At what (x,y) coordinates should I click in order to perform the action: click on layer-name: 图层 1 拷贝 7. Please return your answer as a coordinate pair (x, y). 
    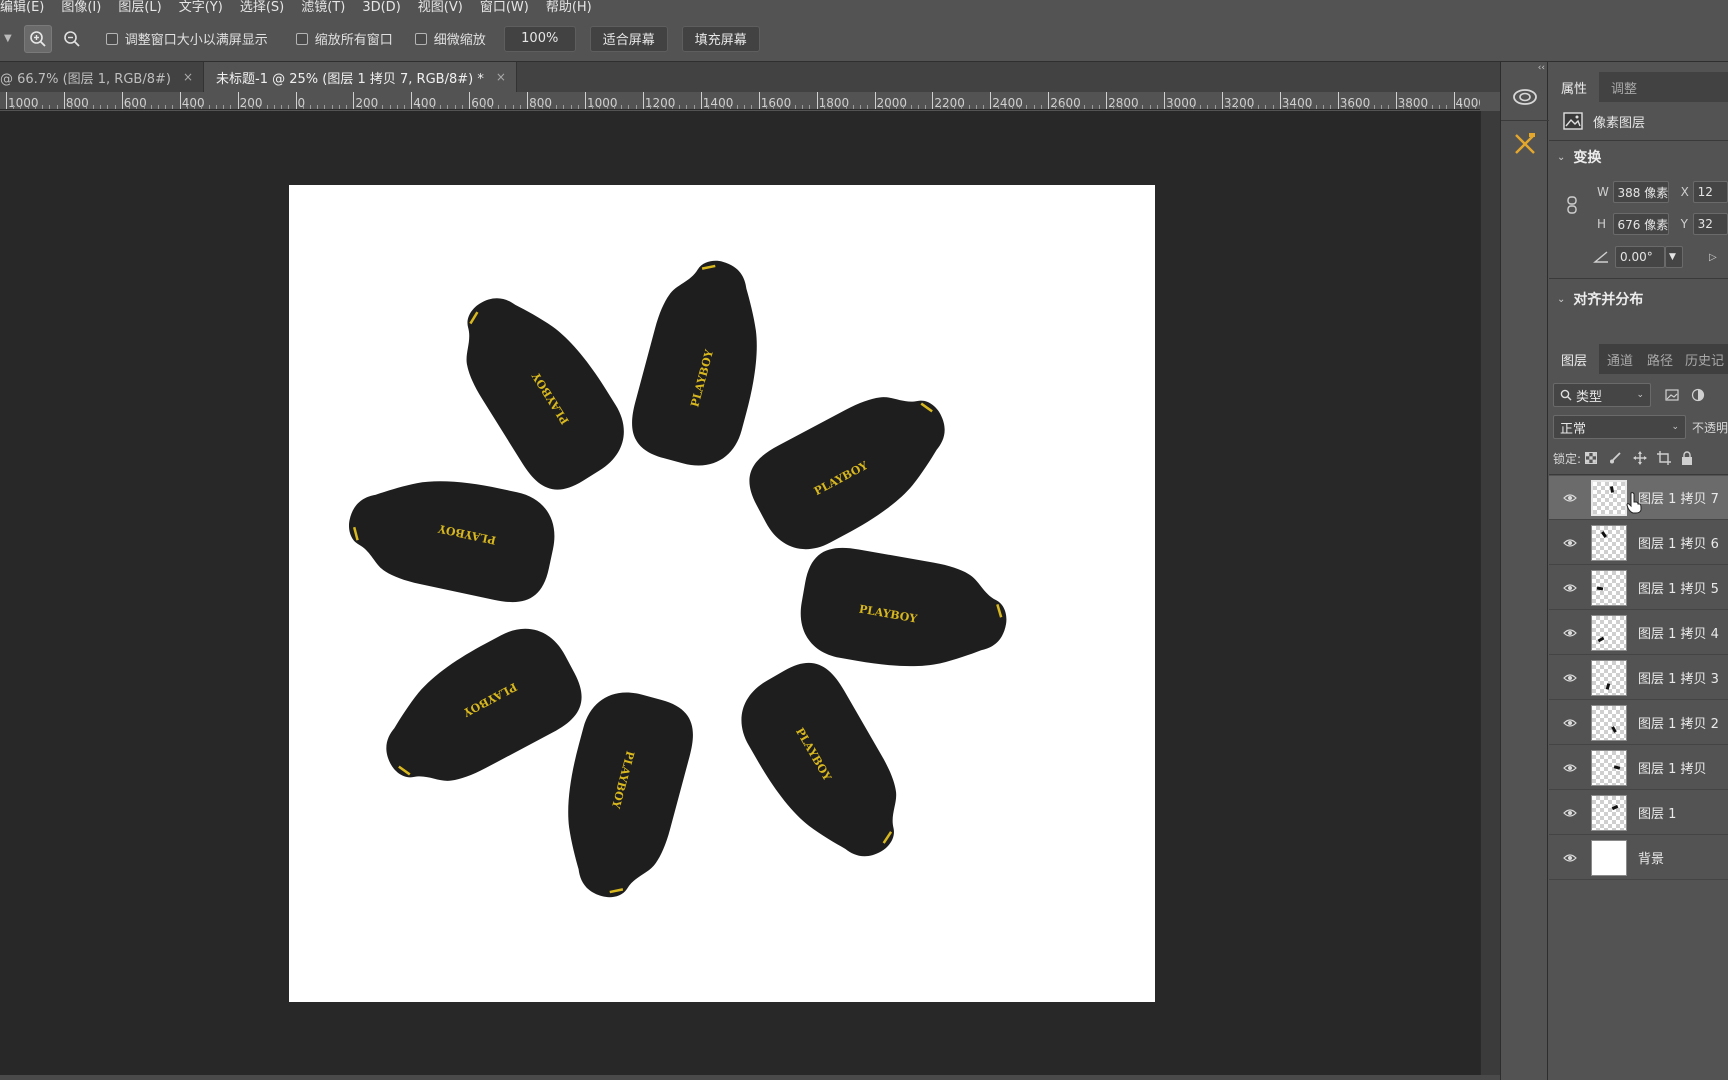
    Looking at the image, I should click on (1678, 497).